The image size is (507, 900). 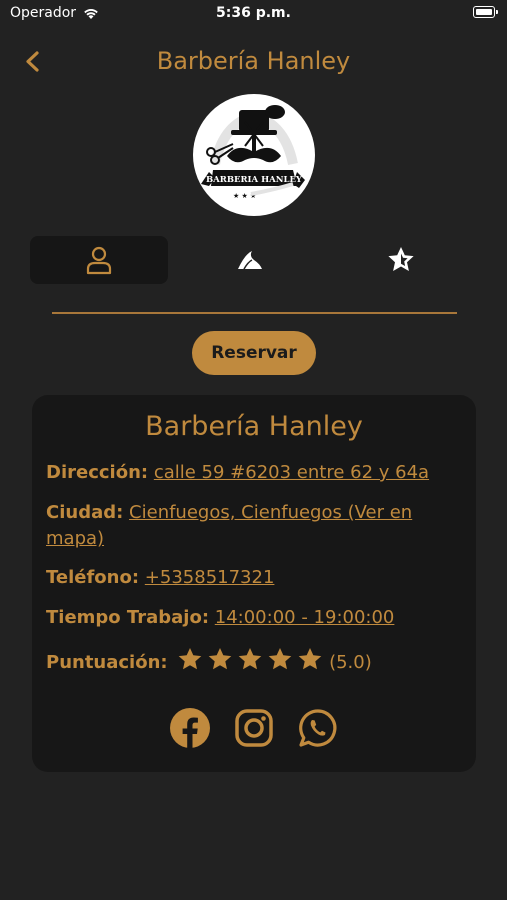 I want to click on address-row: Dirección: calle 59 #6203 entre 62 y 64a, so click(x=256, y=473).